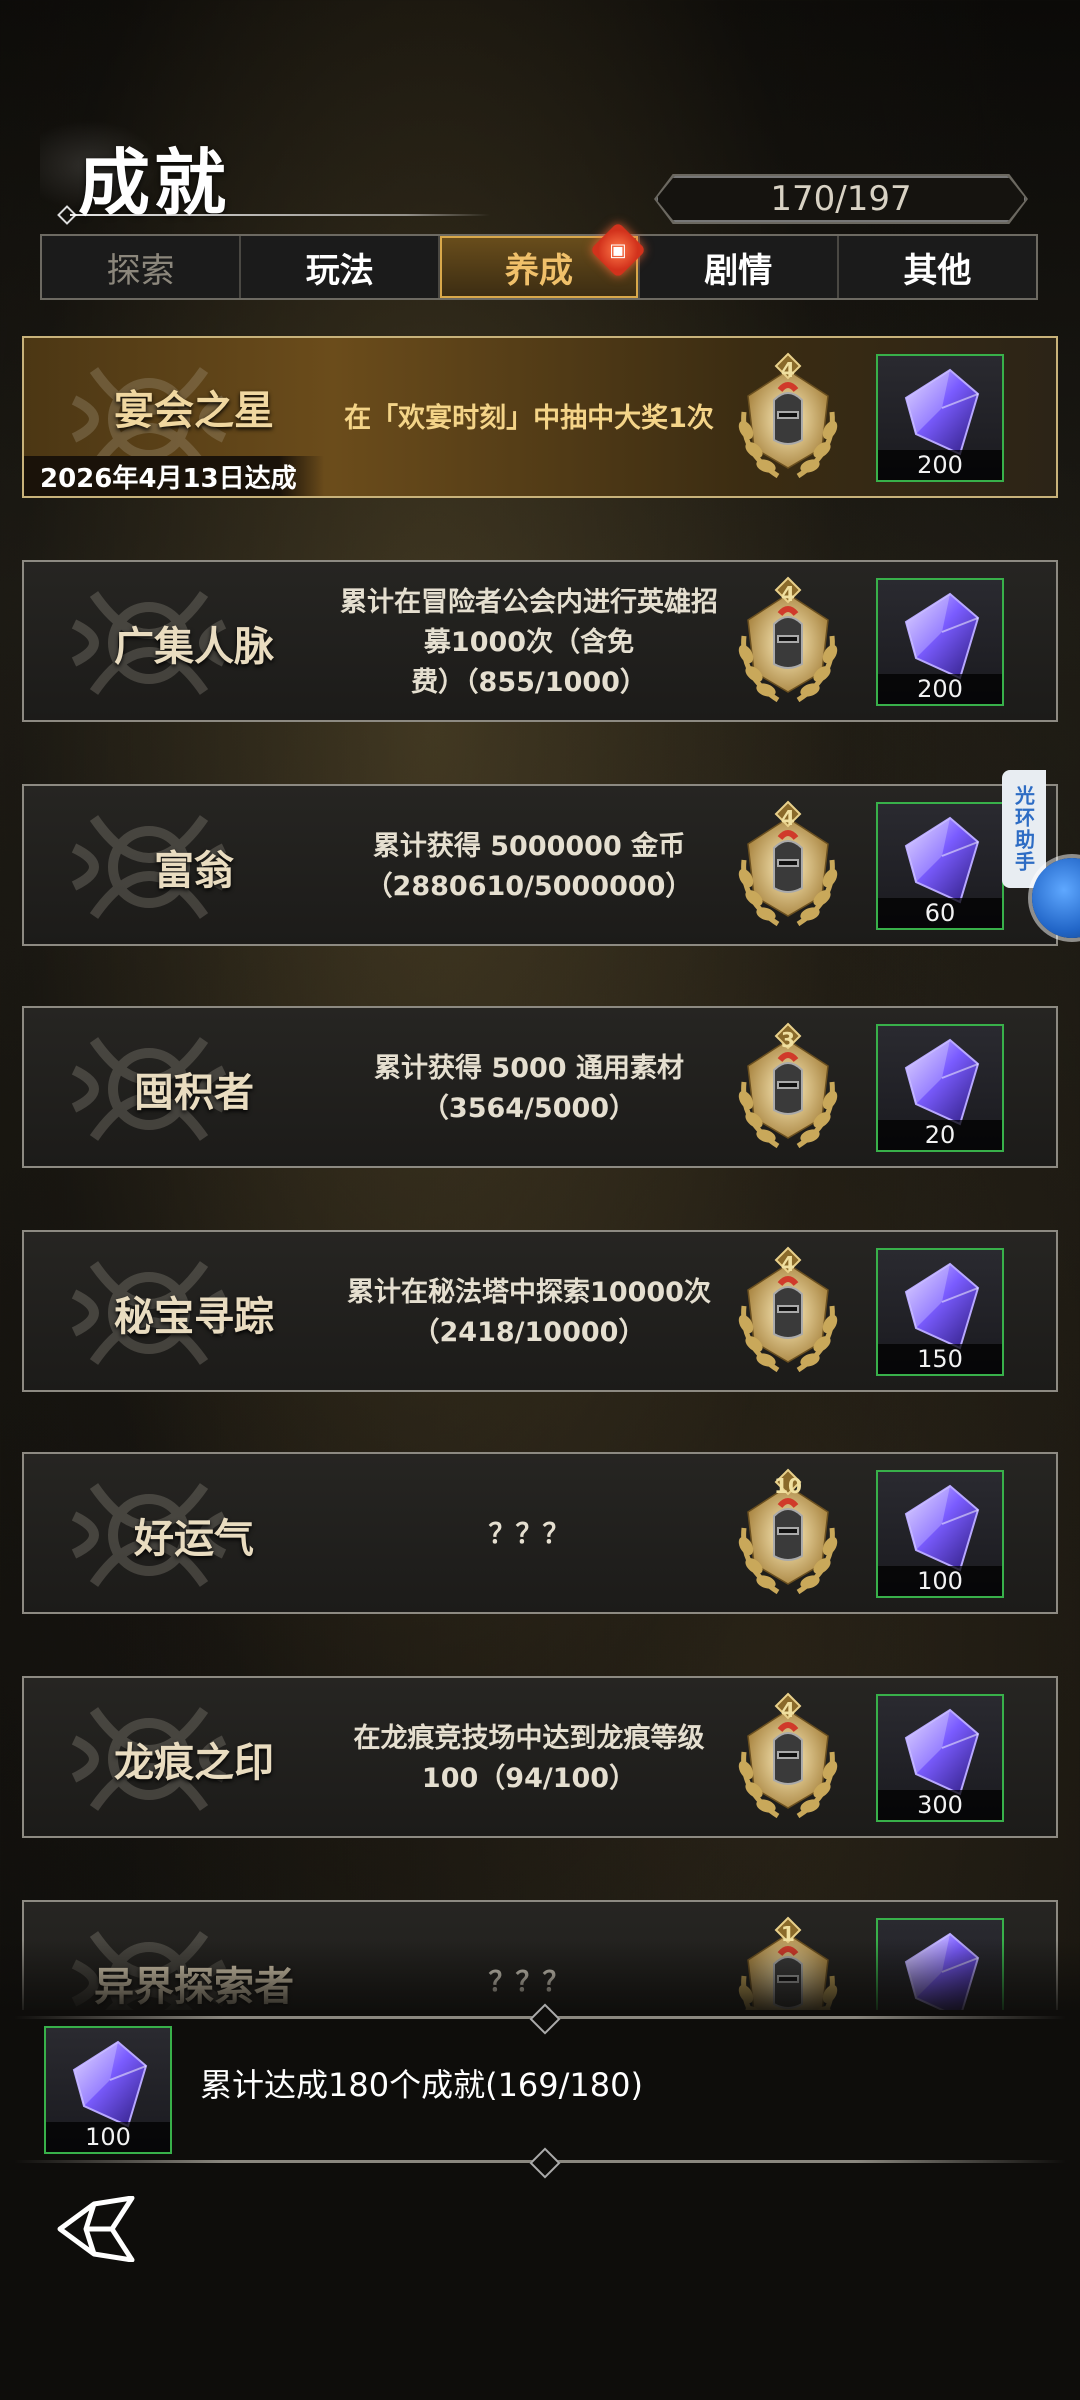 This screenshot has width=1080, height=2400. Describe the element at coordinates (788, 1040) in the screenshot. I see `badge-level: 3` at that location.